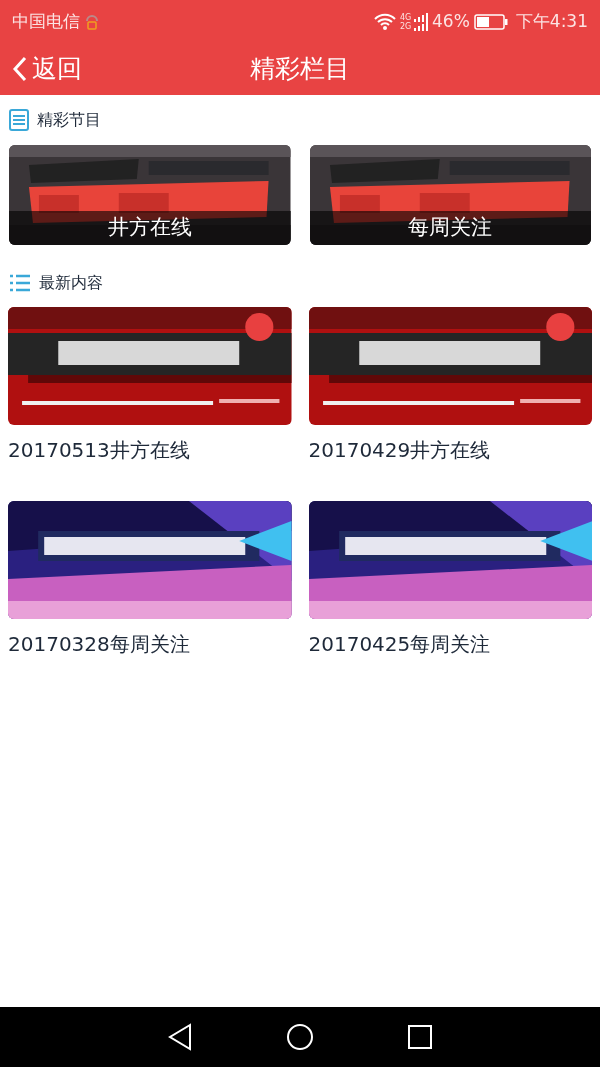  I want to click on video-title: 20170425每周关注, so click(399, 644).